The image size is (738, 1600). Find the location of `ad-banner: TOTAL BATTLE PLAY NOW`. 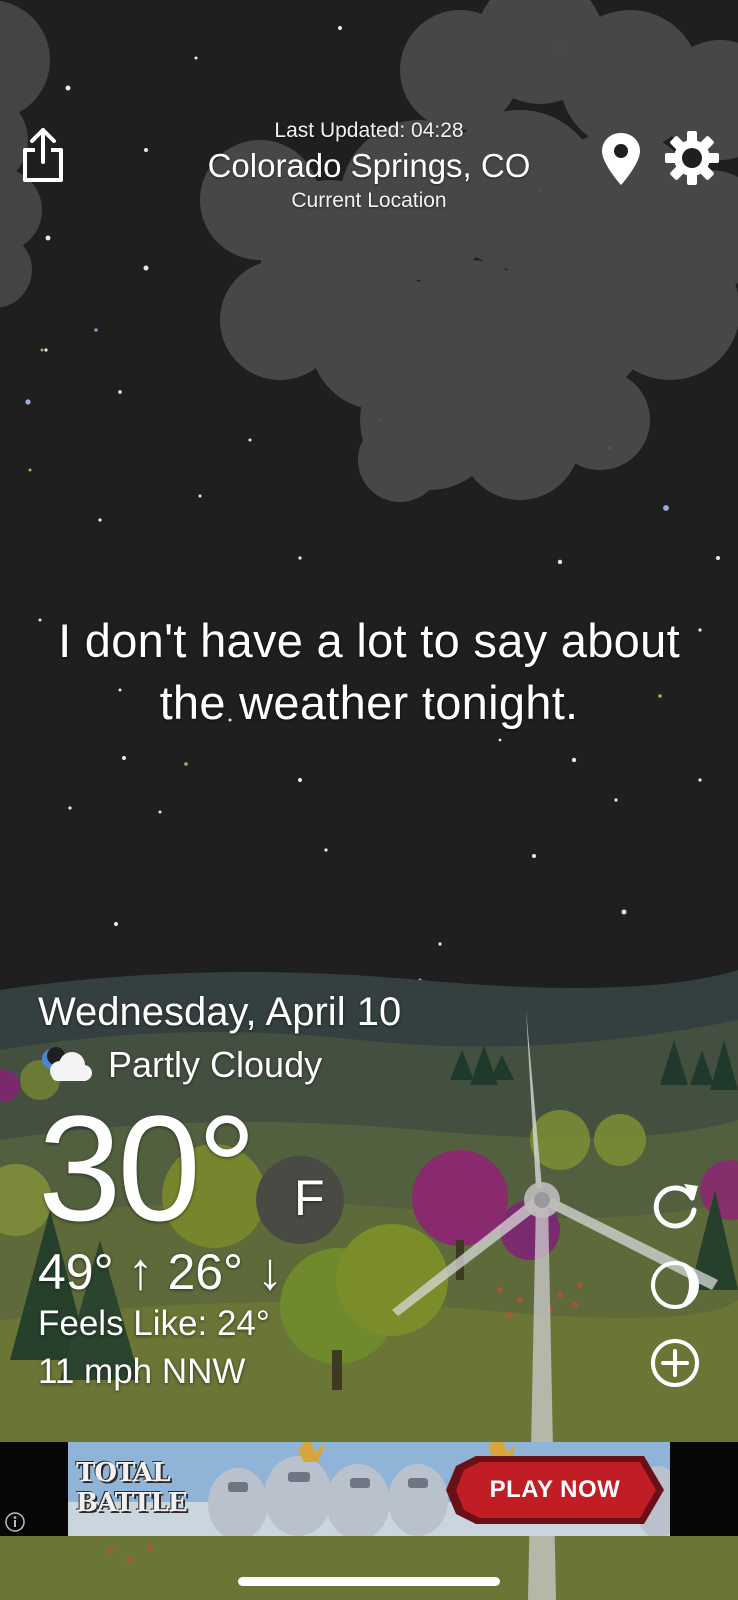

ad-banner: TOTAL BATTLE PLAY NOW is located at coordinates (369, 1489).